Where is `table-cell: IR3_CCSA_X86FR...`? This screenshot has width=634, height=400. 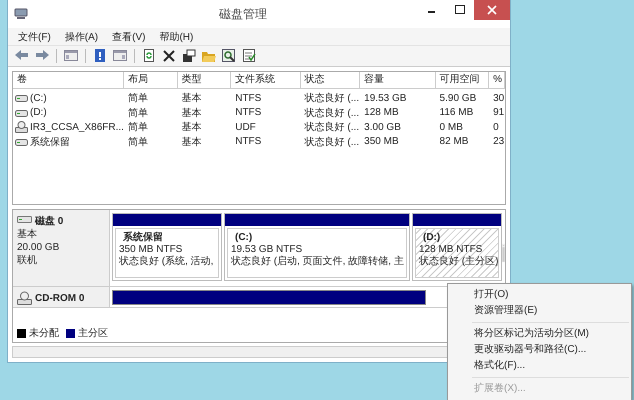
table-cell: IR3_CCSA_X86FR... is located at coordinates (77, 127).